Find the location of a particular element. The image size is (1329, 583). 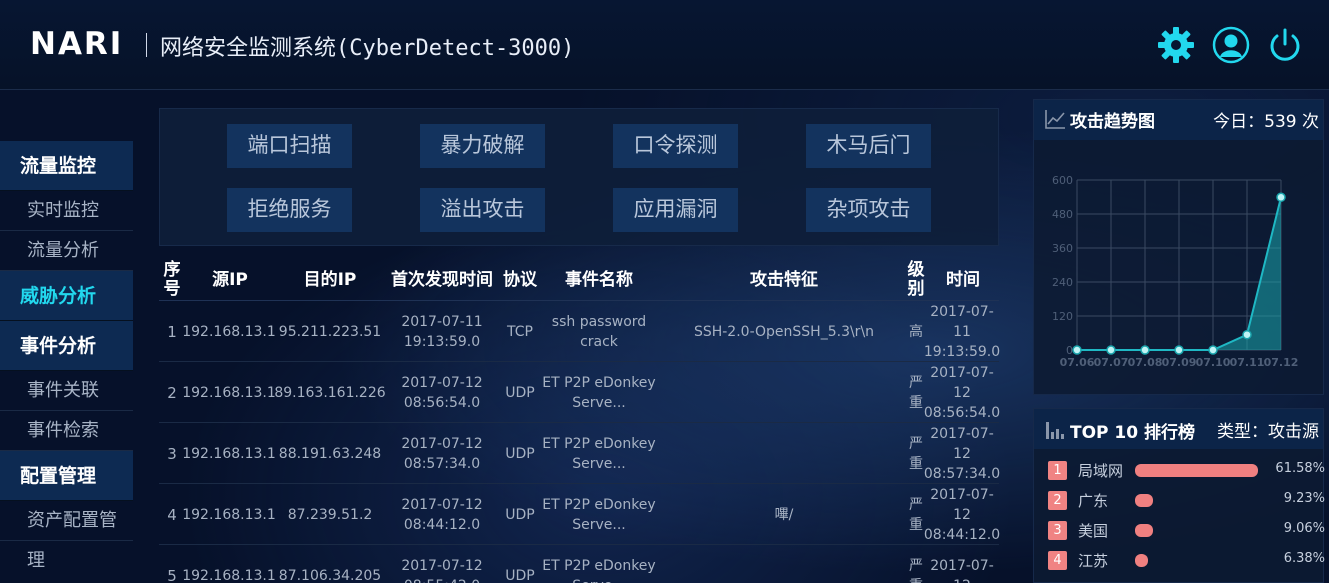

protocol: TCP is located at coordinates (520, 331).